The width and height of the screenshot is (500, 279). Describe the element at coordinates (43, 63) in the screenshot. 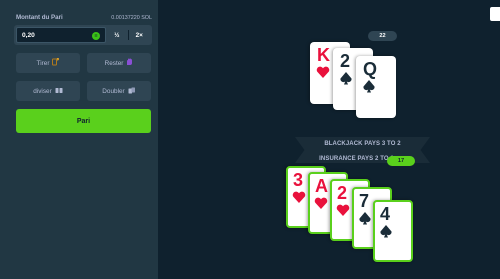

I see `hit-label: Tirer` at that location.